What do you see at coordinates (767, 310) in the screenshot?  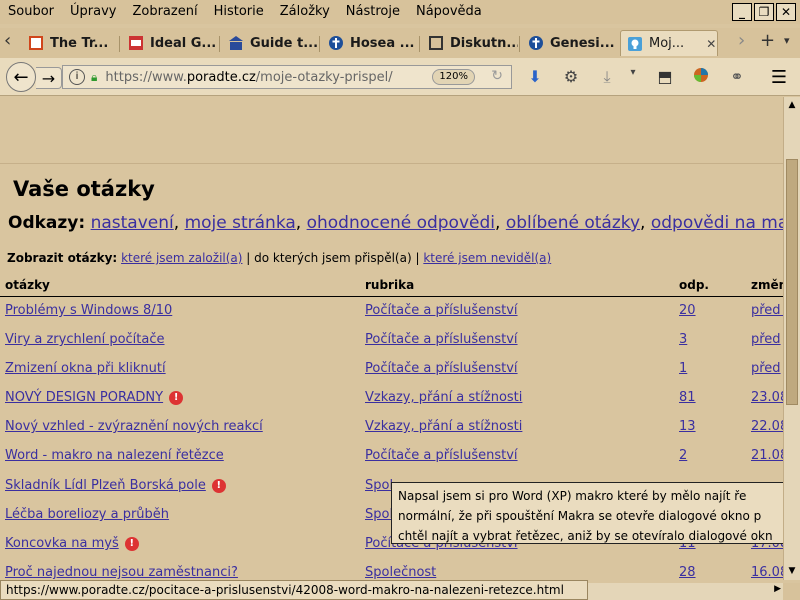 I see `changed-link: před 1` at bounding box center [767, 310].